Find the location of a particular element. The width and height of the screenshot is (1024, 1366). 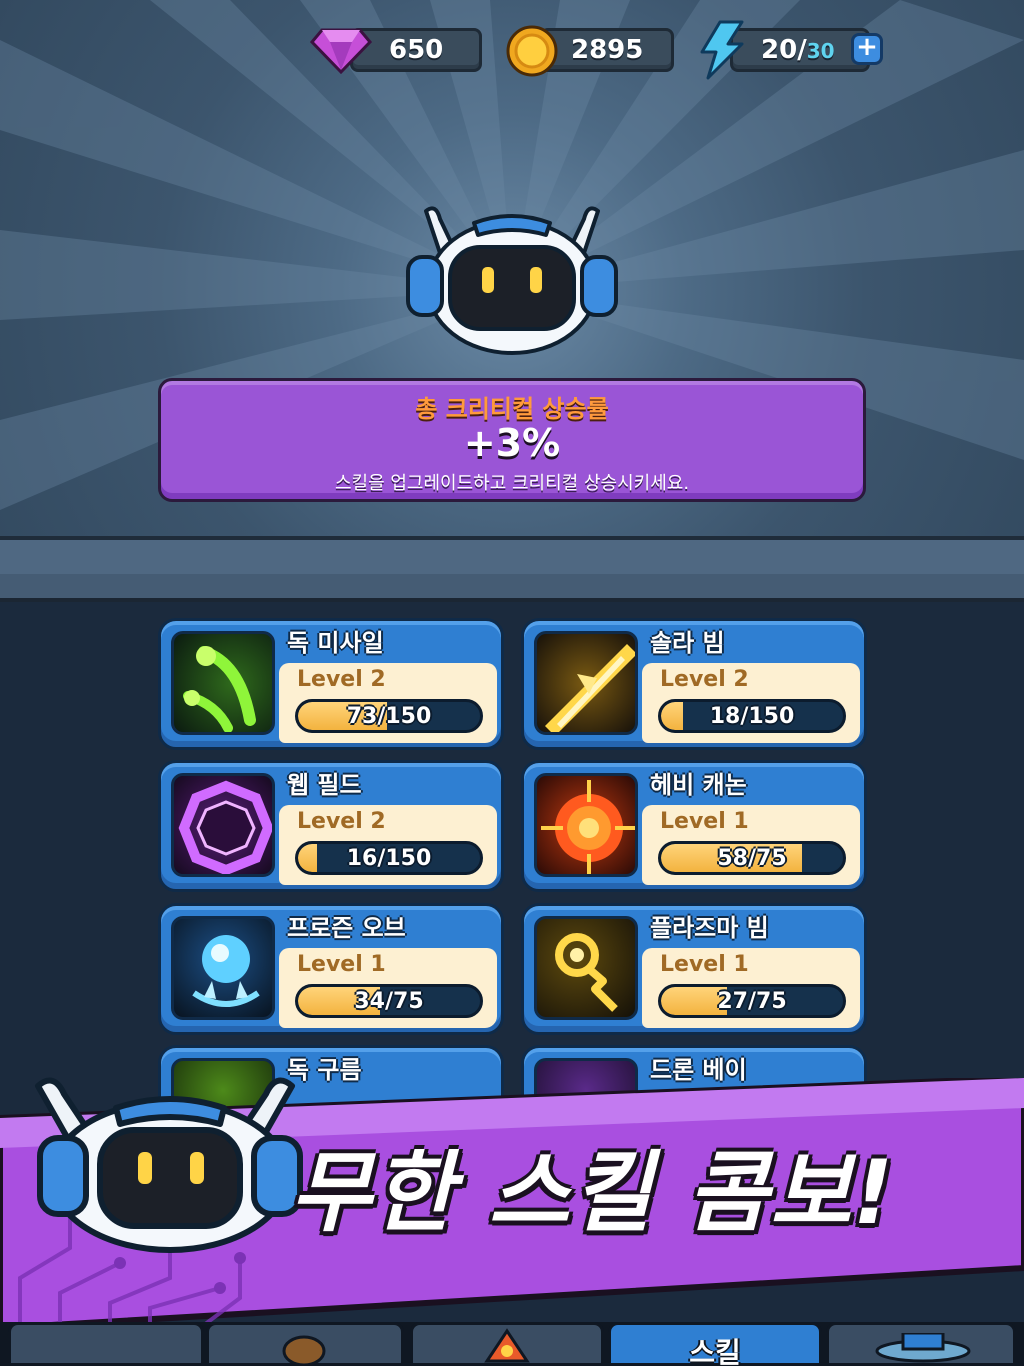

skill-progress-text: 34/75 is located at coordinates (389, 1001).